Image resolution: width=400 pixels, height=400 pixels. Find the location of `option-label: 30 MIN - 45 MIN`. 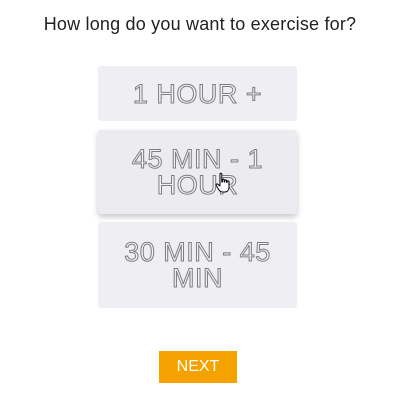

option-label: 30 MIN - 45 MIN is located at coordinates (197, 265).